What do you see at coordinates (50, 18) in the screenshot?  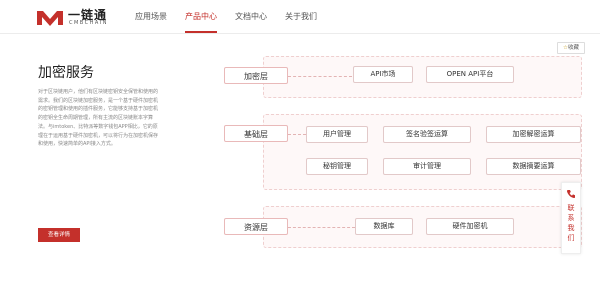 I see `logo-mark-icon` at bounding box center [50, 18].